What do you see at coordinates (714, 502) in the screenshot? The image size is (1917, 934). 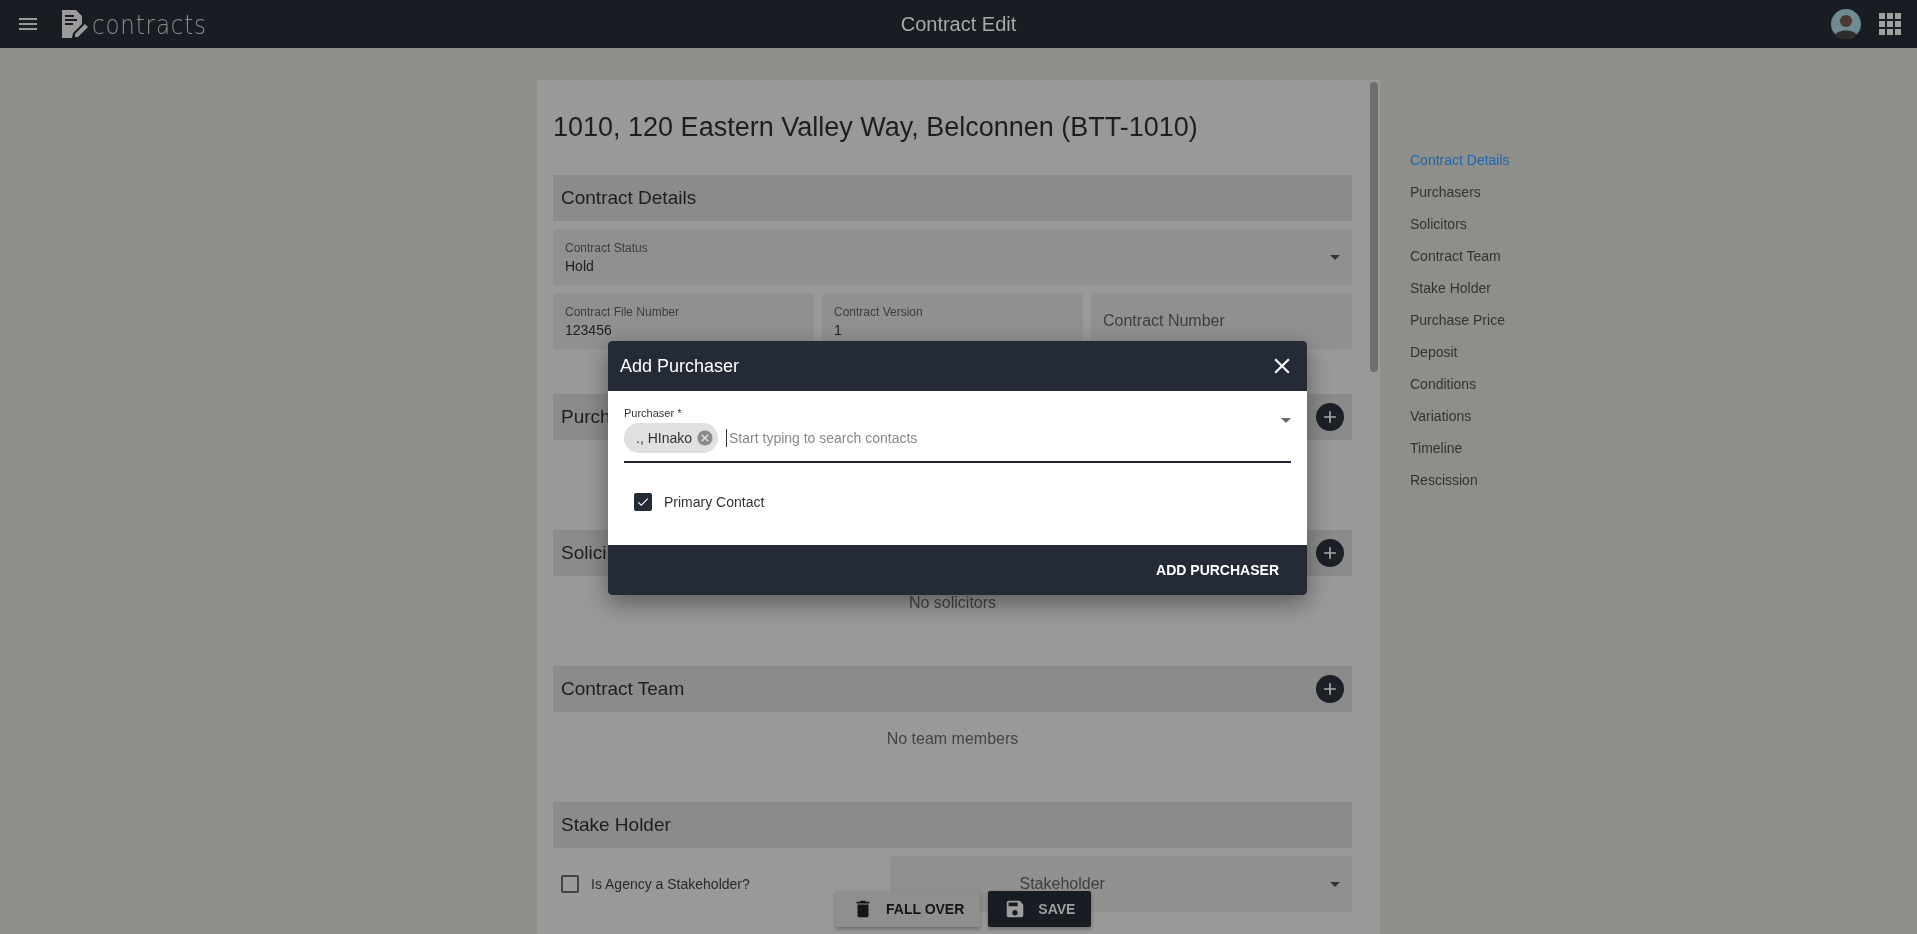 I see `checkbox-label: Primary Contact` at bounding box center [714, 502].